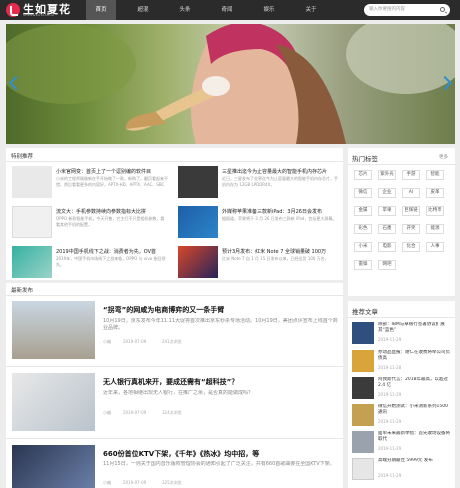  Describe the element at coordinates (22, 157) in the screenshot. I see `featured-title: 特别推荐` at that location.